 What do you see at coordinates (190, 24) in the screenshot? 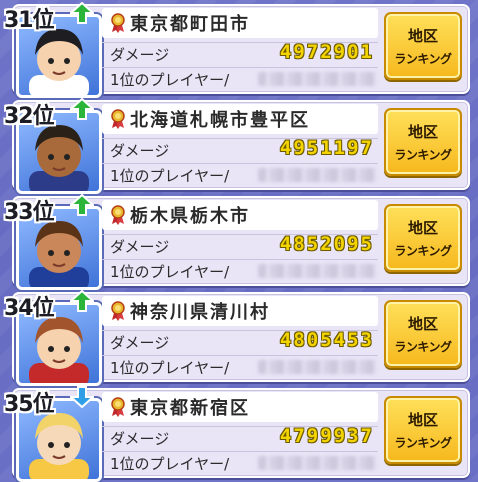
I see `area-name: 東京都町田市` at bounding box center [190, 24].